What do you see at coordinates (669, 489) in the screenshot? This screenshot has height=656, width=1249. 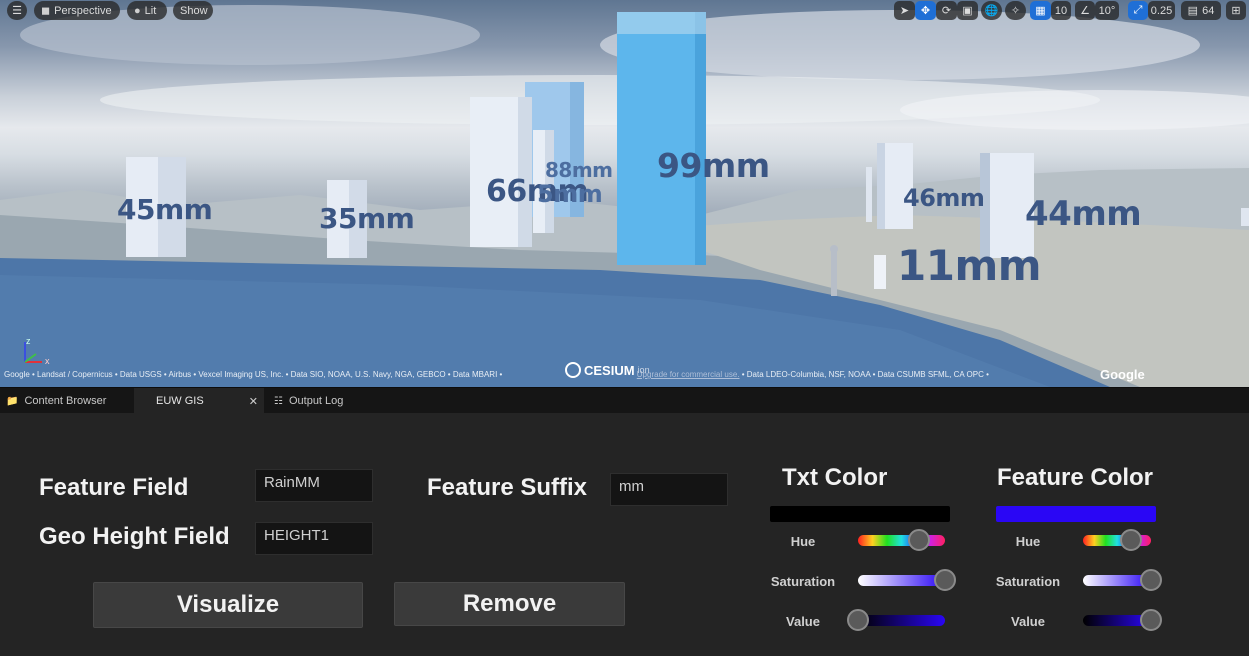 I see `feature-suffix-input: mm` at bounding box center [669, 489].